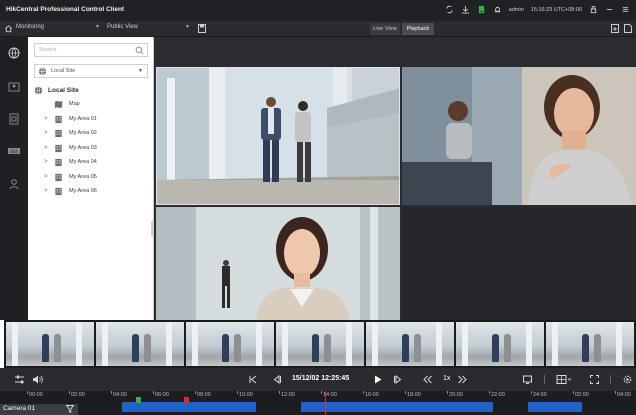  What do you see at coordinates (398, 379) in the screenshot?
I see `next-frame-icon` at bounding box center [398, 379].